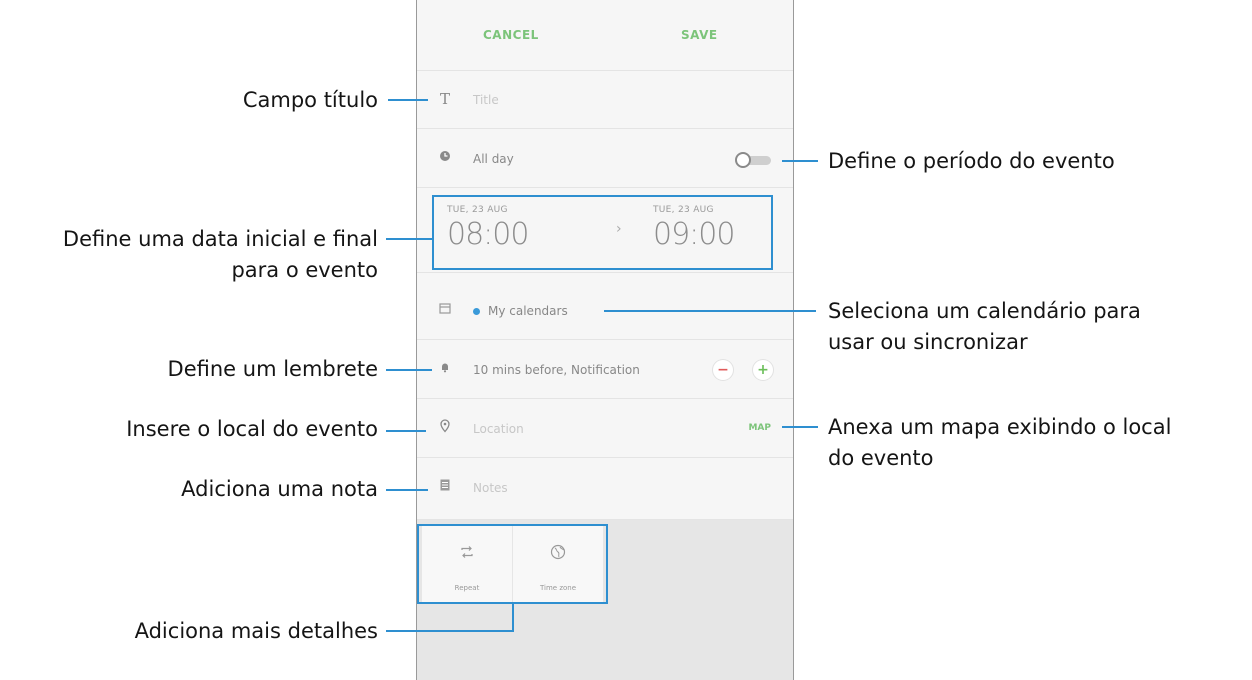 This screenshot has height=680, width=1252. I want to click on calendar-icon, so click(445, 310).